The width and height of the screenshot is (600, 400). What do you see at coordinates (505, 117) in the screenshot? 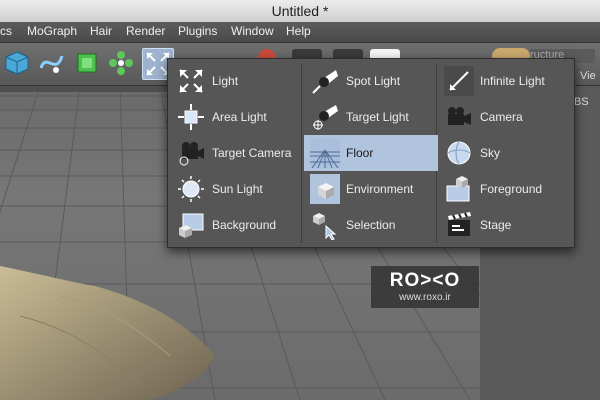
I see `menu-item-camera: Camera` at bounding box center [505, 117].